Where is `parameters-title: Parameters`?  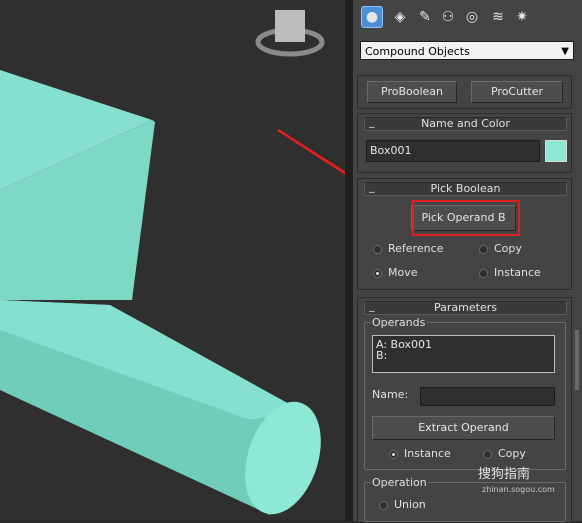
parameters-title: Parameters is located at coordinates (465, 307).